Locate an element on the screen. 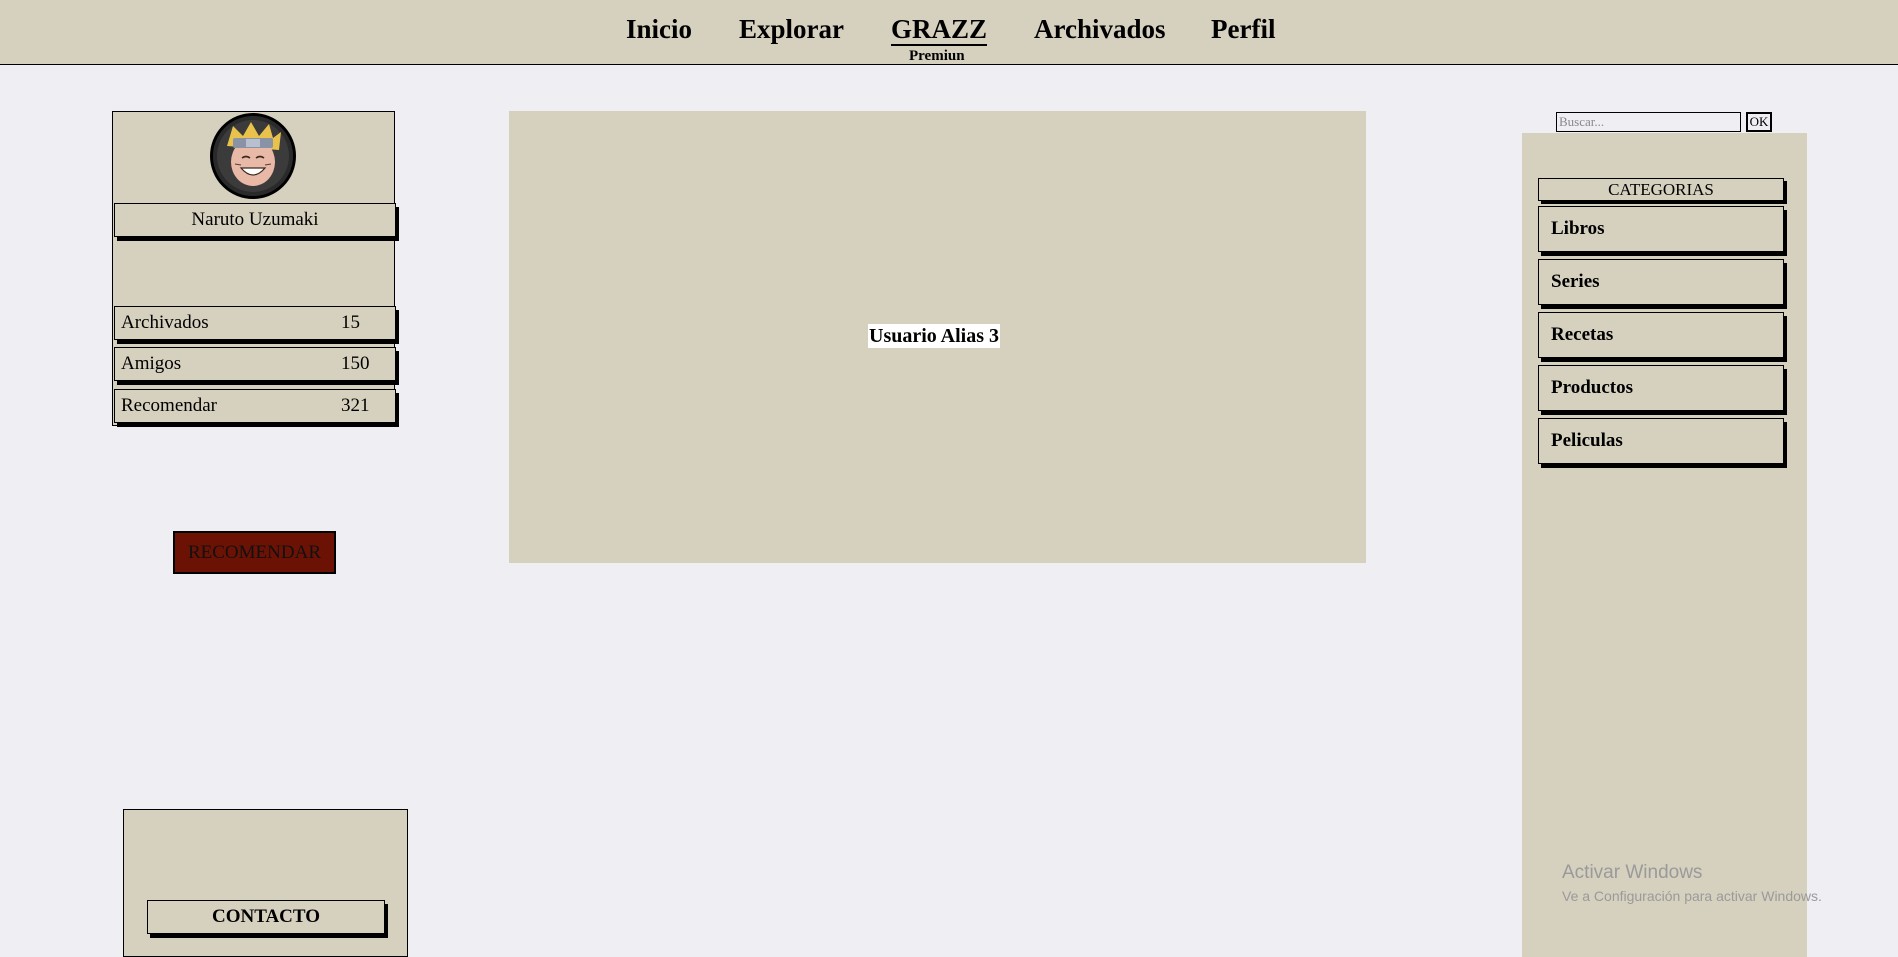  avatar-image is located at coordinates (253, 156).